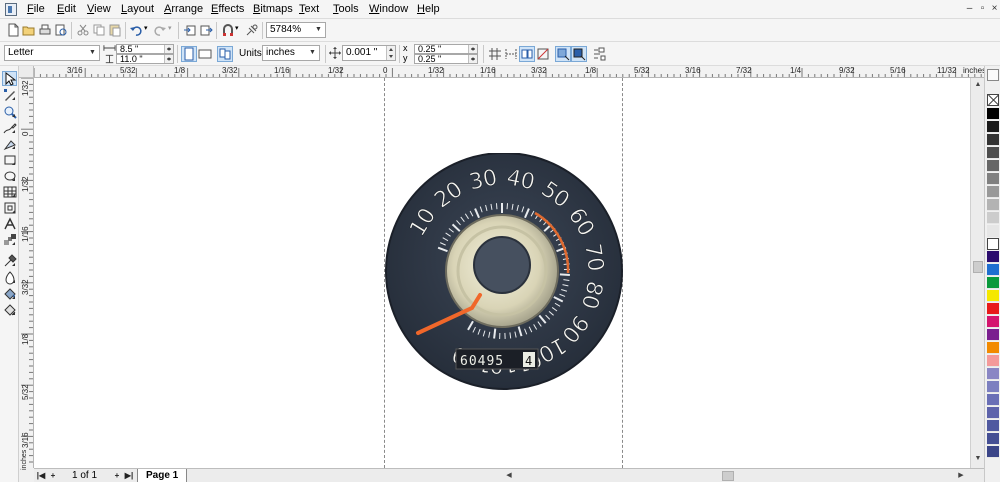  I want to click on undo-dropdown-icon: ▾, so click(146, 28).